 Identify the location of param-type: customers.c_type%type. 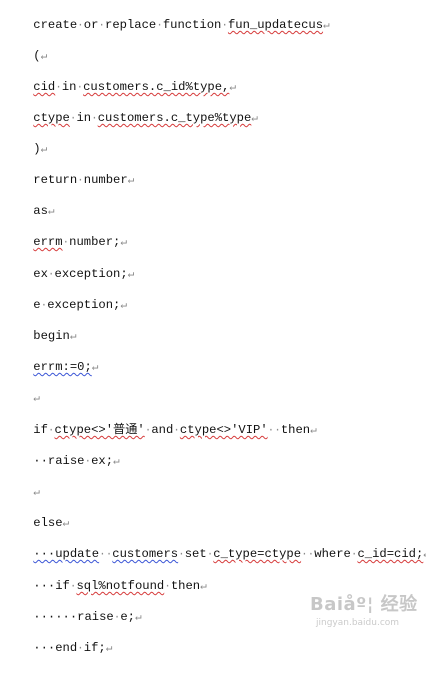
(174, 118).